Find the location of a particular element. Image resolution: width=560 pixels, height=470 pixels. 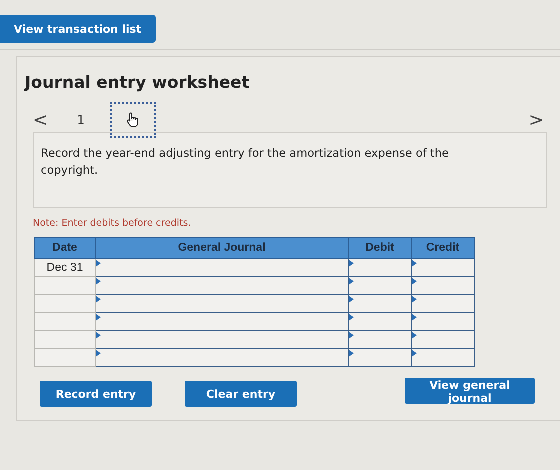

next-button: > is located at coordinates (536, 120).